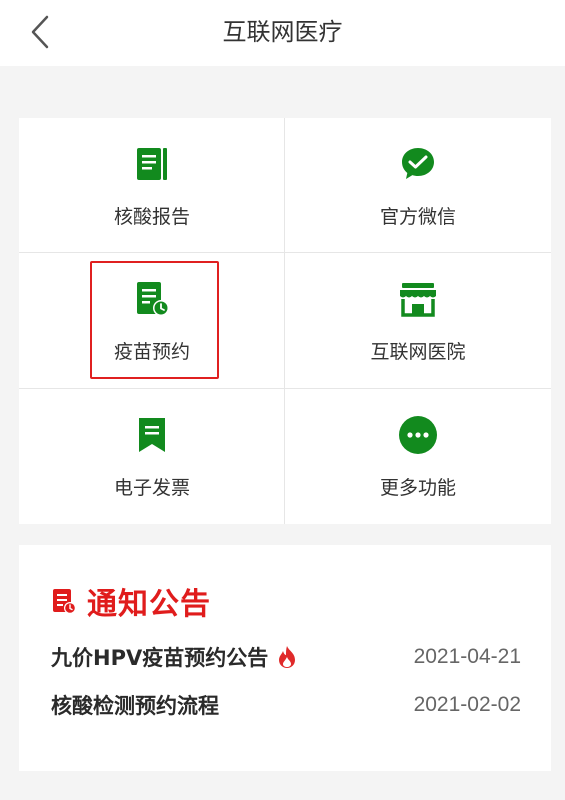  I want to click on notice-item-title: 九价HPV疫苗预约公告, so click(160, 658).